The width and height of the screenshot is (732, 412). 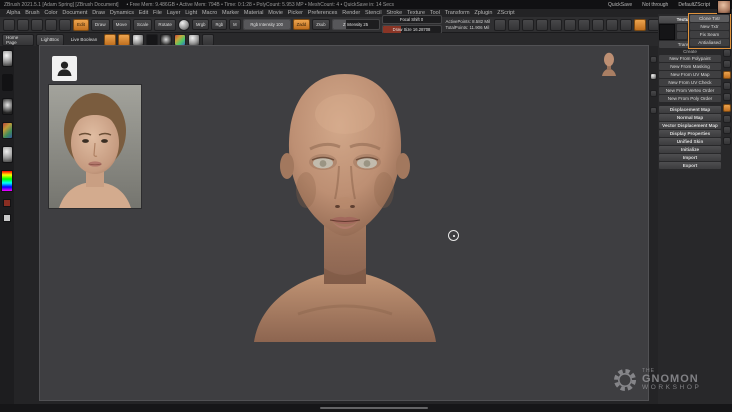 What do you see at coordinates (194, 39) in the screenshot?
I see `material-picker-icon` at bounding box center [194, 39].